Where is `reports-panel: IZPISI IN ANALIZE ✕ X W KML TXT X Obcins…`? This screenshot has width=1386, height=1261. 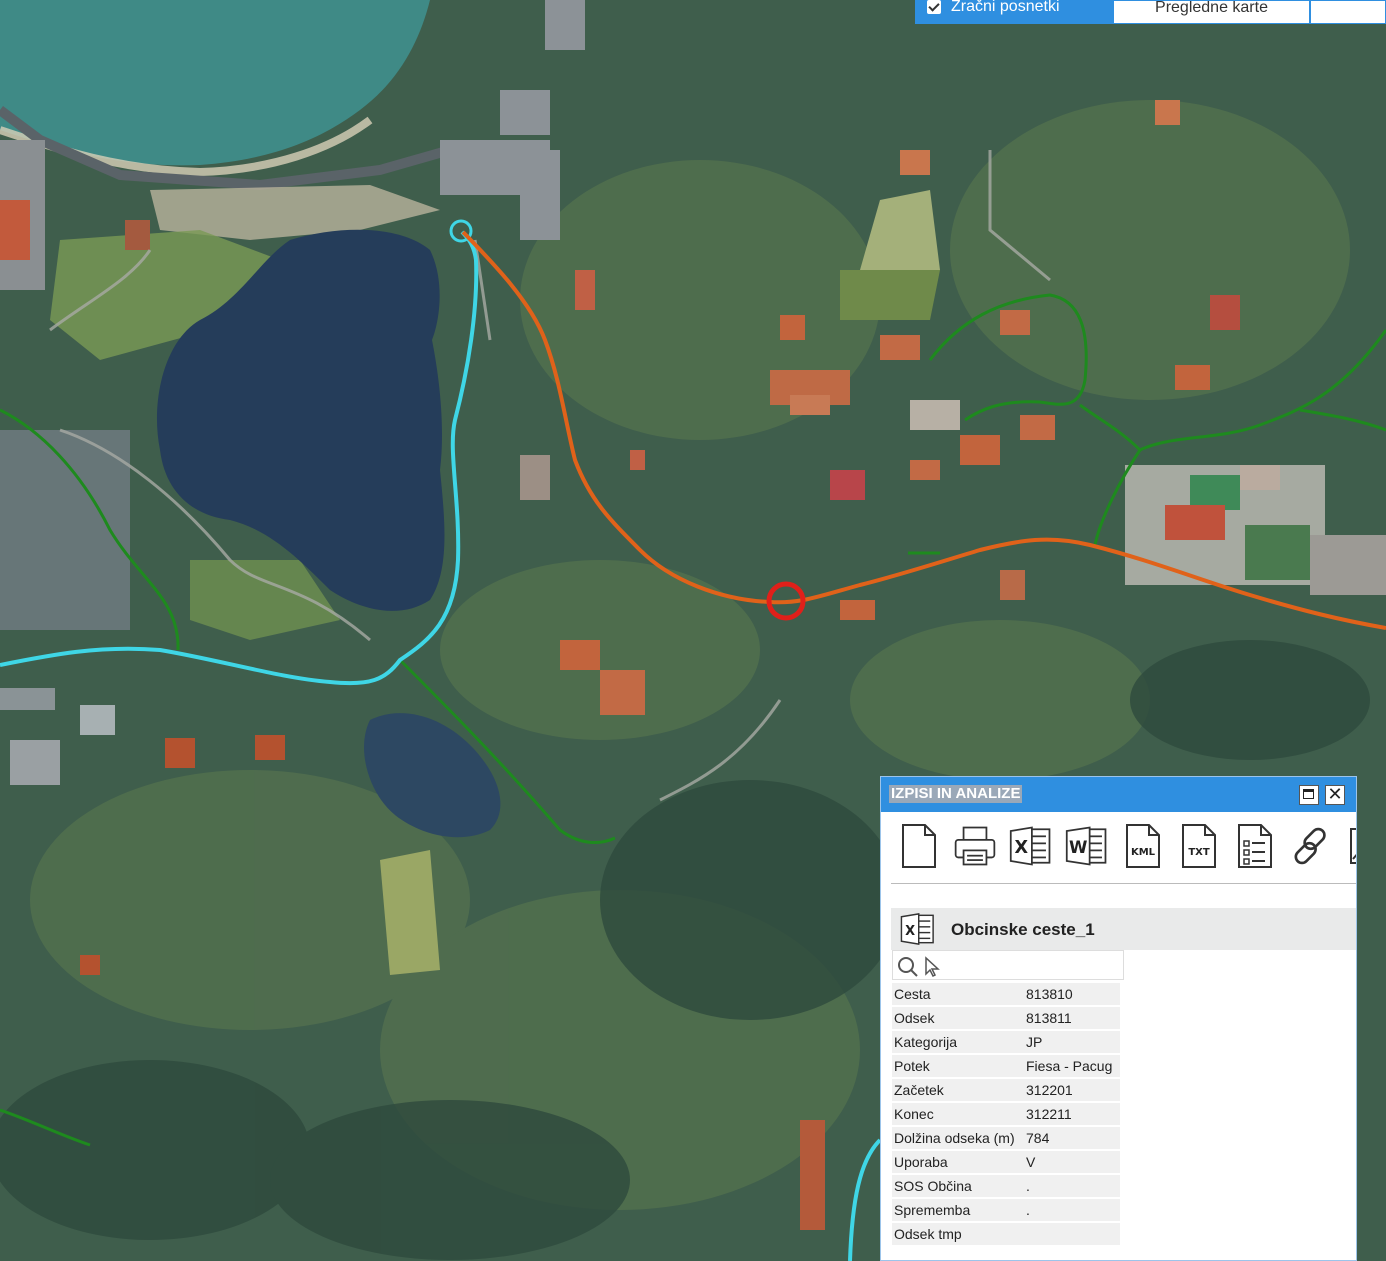
reports-panel: IZPISI IN ANALIZE ✕ X W KML TXT X Obcins… is located at coordinates (1118, 1018).